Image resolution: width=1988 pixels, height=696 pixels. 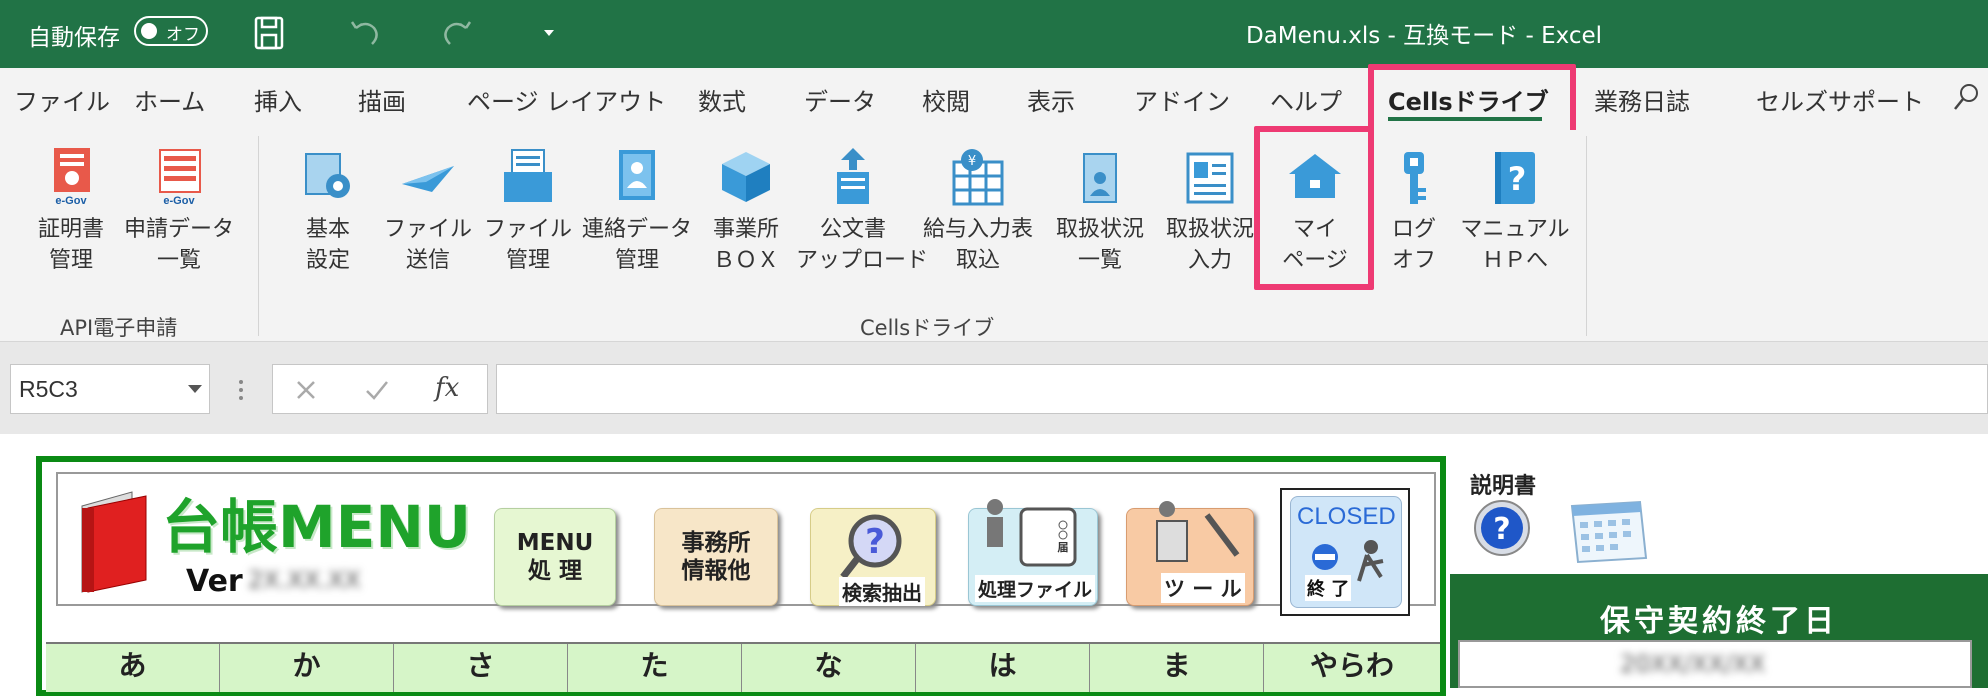 What do you see at coordinates (72, 177) in the screenshot?
I see `certificate-egov-icon: e-Gov` at bounding box center [72, 177].